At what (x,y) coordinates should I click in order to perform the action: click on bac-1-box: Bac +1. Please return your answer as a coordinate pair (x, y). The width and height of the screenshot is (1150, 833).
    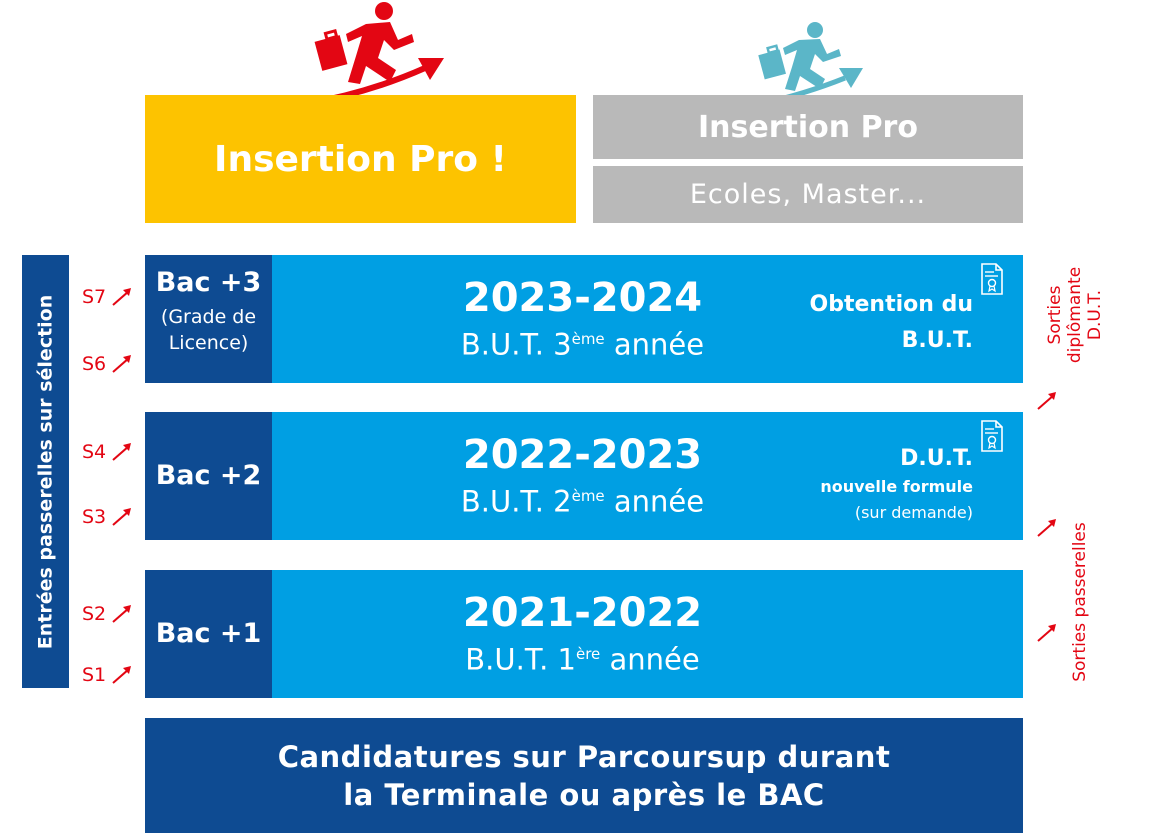
    Looking at the image, I should click on (208, 634).